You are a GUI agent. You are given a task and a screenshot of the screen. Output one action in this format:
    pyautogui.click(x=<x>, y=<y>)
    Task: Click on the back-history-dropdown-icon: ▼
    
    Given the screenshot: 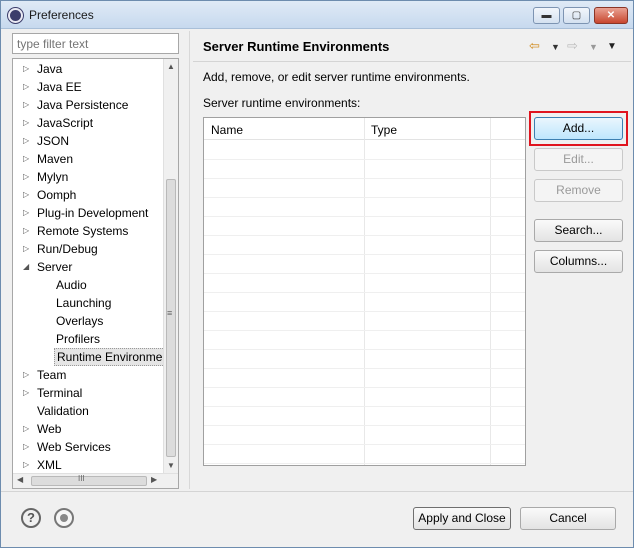 What is the action you would take?
    pyautogui.click(x=555, y=47)
    